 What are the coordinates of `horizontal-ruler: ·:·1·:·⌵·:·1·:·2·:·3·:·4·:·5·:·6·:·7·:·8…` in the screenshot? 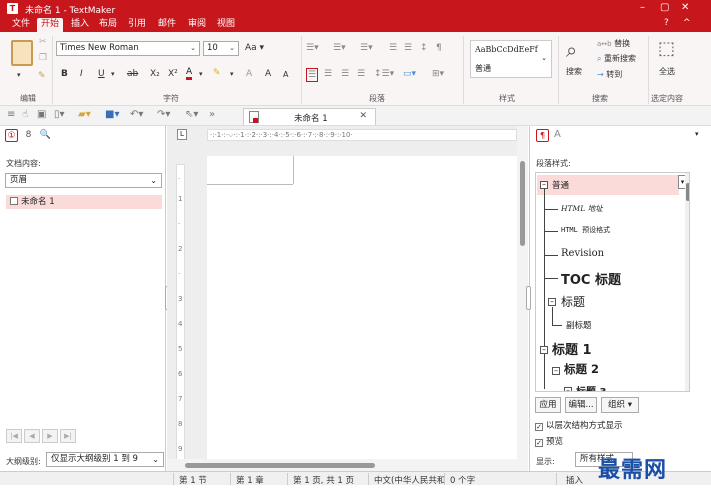 It's located at (362, 135).